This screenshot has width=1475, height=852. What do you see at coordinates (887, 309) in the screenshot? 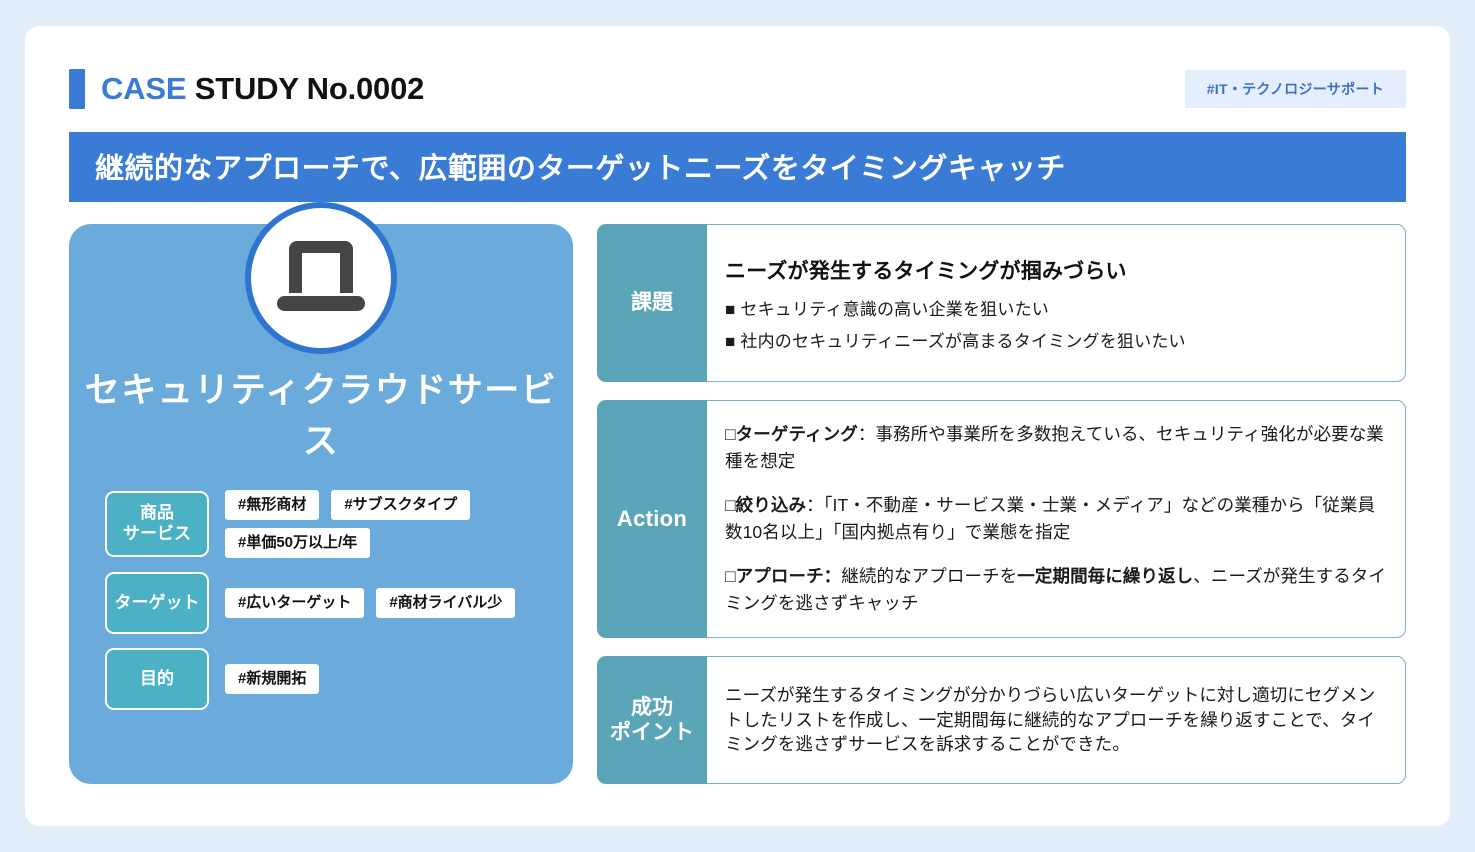
I see `issue-item: ■ セキュリティ意識の高い企業を狙いたい` at bounding box center [887, 309].